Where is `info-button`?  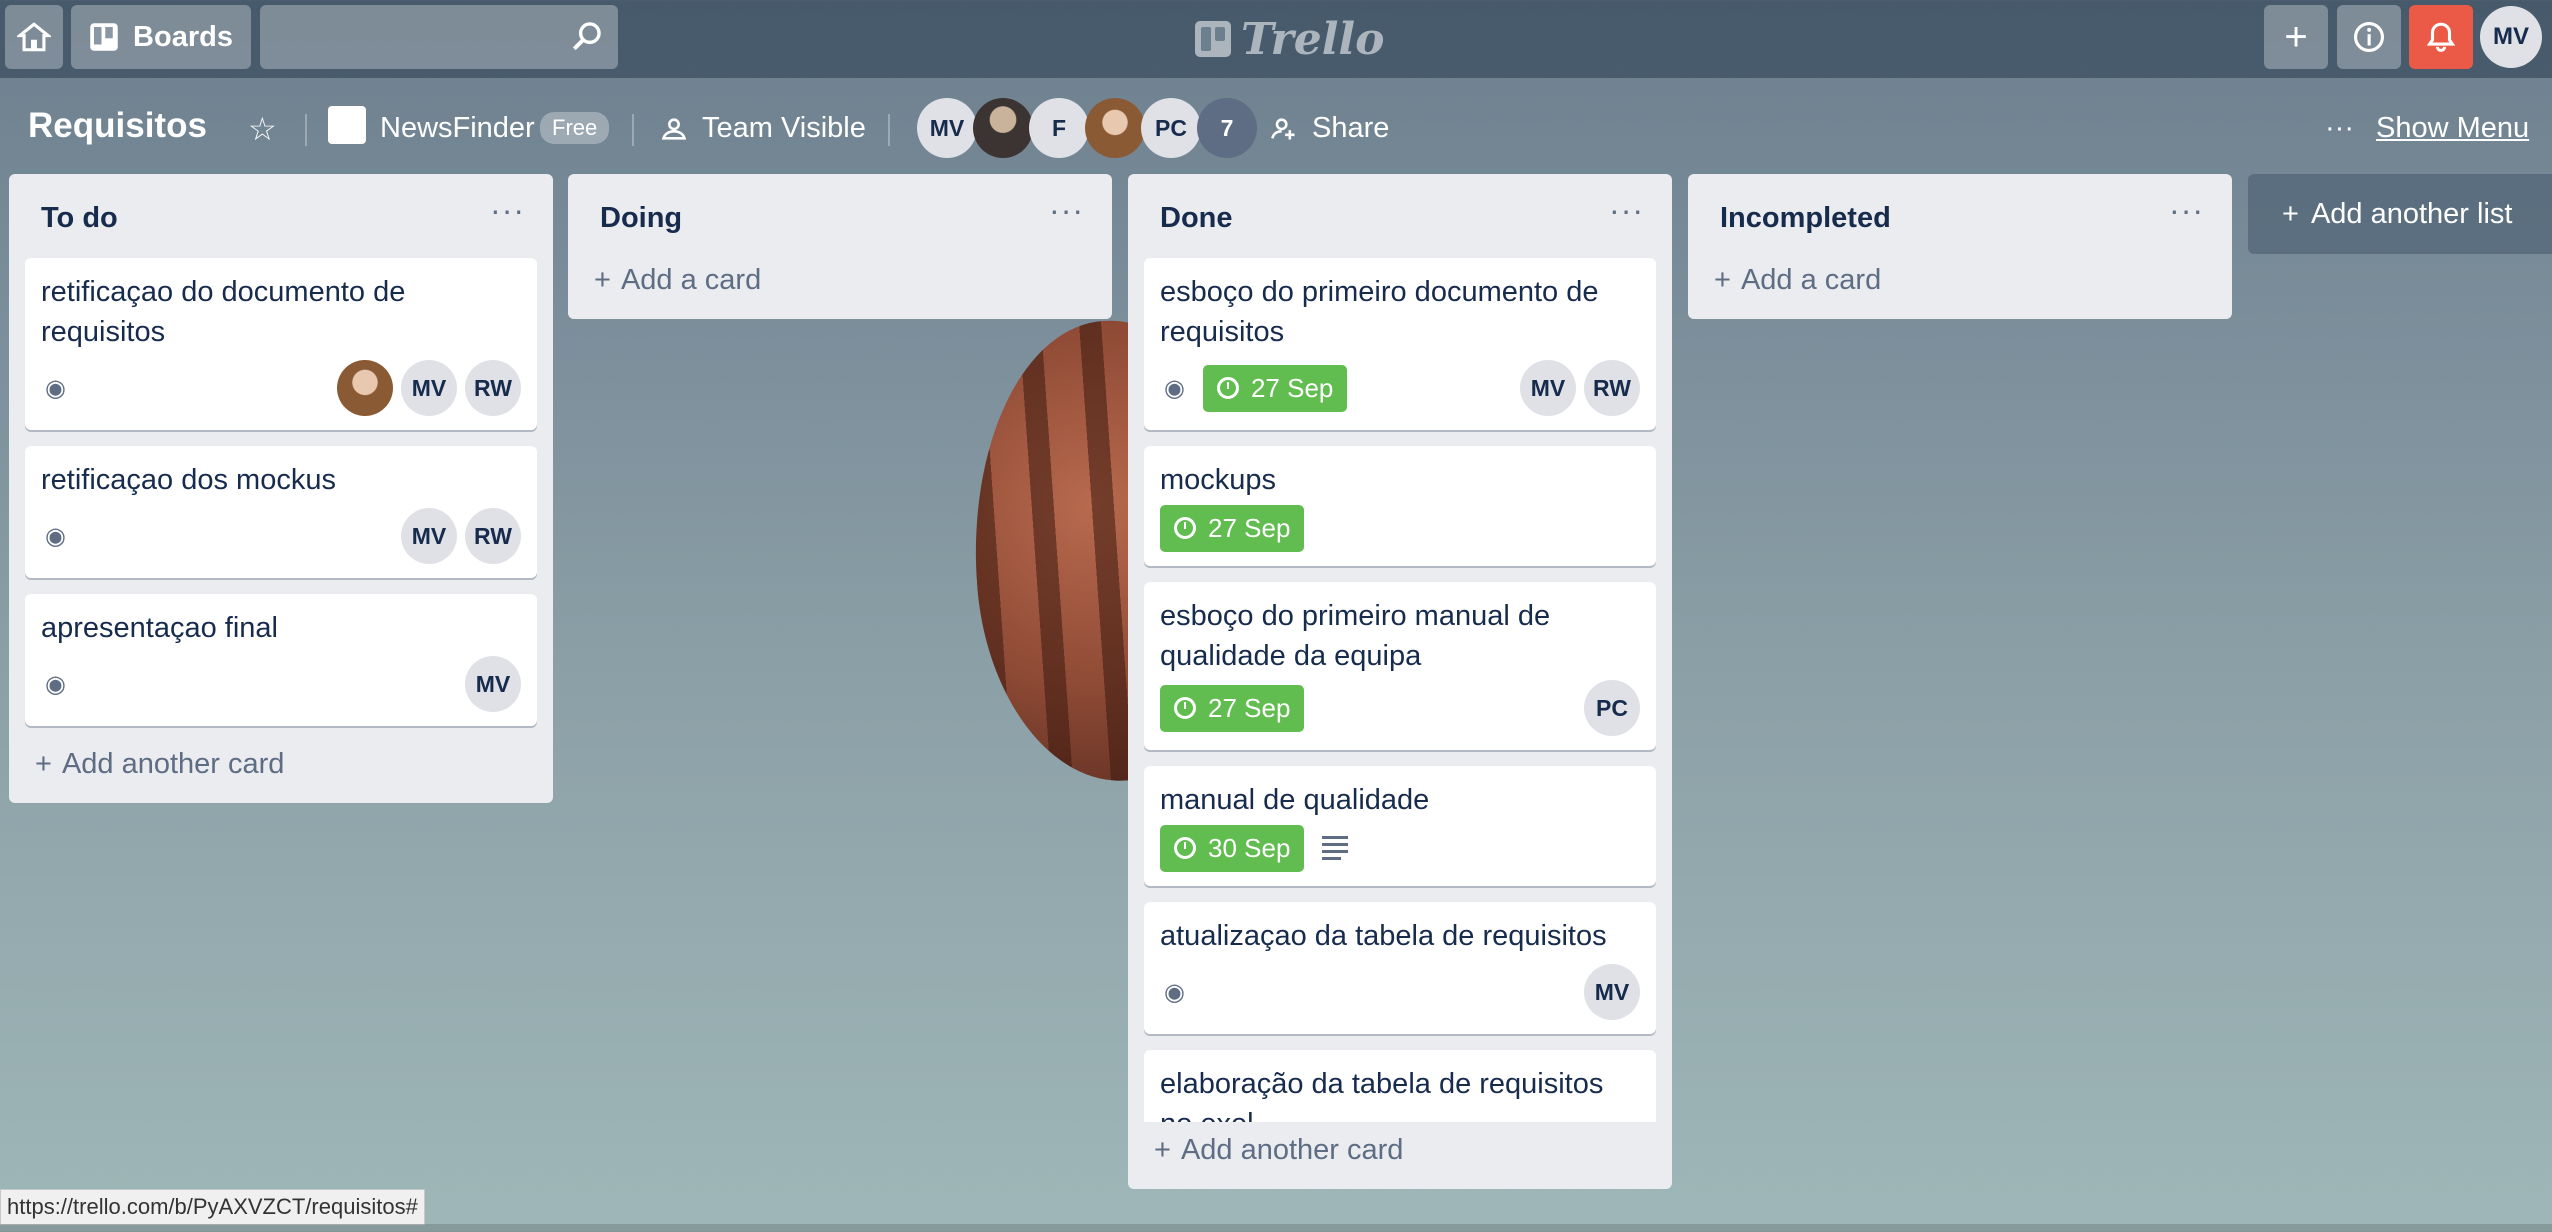
info-button is located at coordinates (2369, 37).